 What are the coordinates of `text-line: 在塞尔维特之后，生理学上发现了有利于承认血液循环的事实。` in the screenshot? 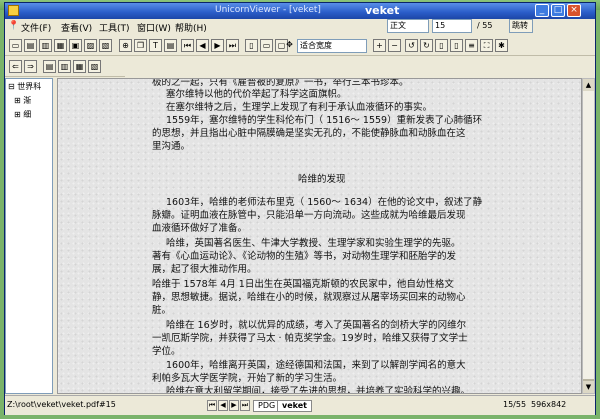 It's located at (299, 107).